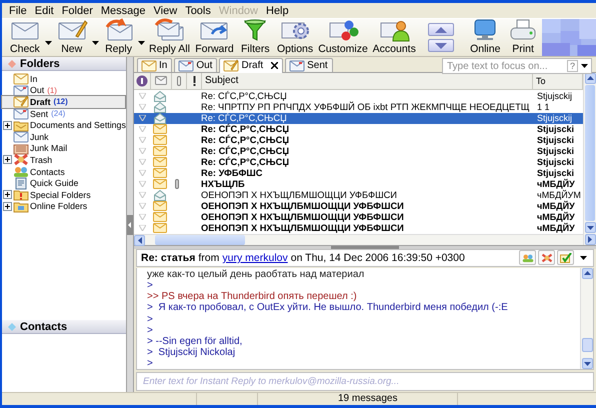 The height and width of the screenshot is (408, 596). Describe the element at coordinates (198, 10) in the screenshot. I see `menu-item: Tools` at that location.